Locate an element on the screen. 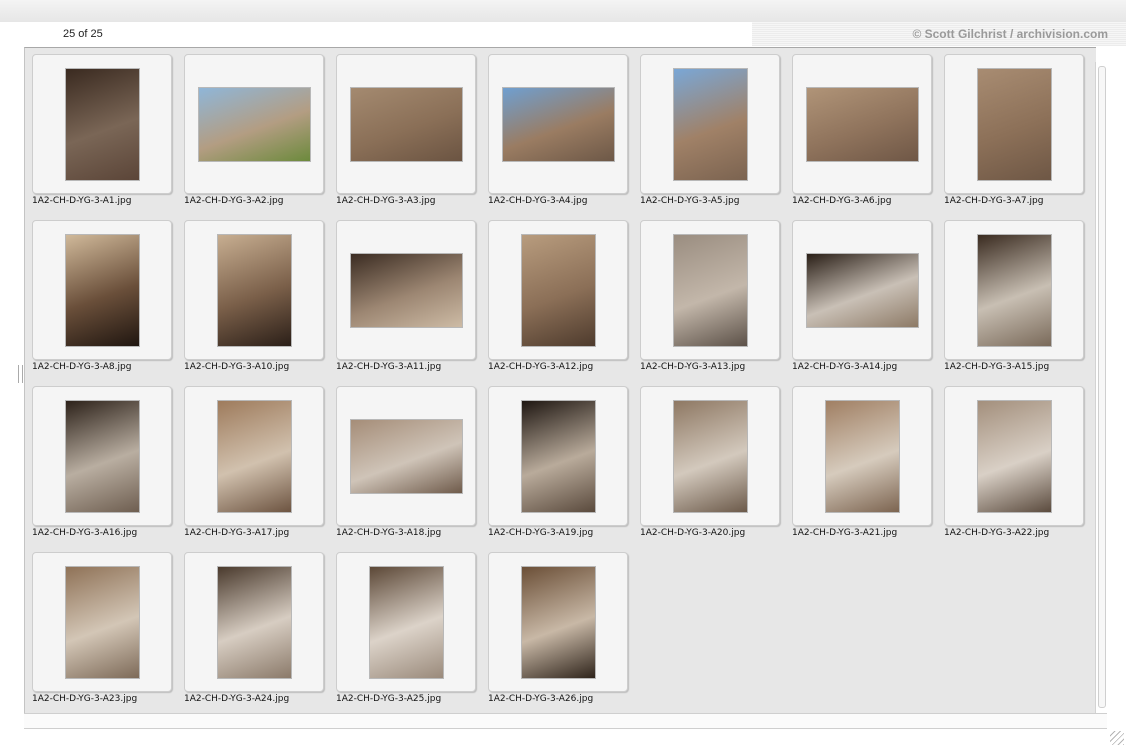  thumbnail-filename: 1A2-CH-D-YG-3-A4.jpg is located at coordinates (538, 201).